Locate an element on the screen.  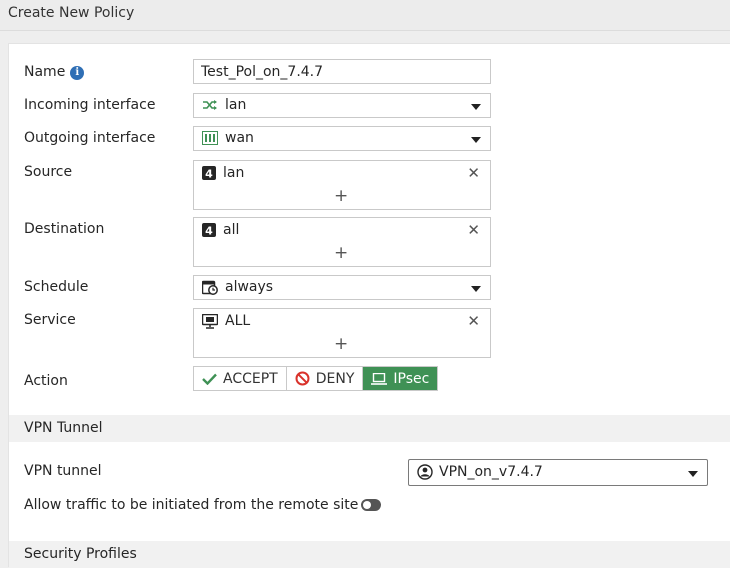
name-field-wrapper is located at coordinates (342, 71).